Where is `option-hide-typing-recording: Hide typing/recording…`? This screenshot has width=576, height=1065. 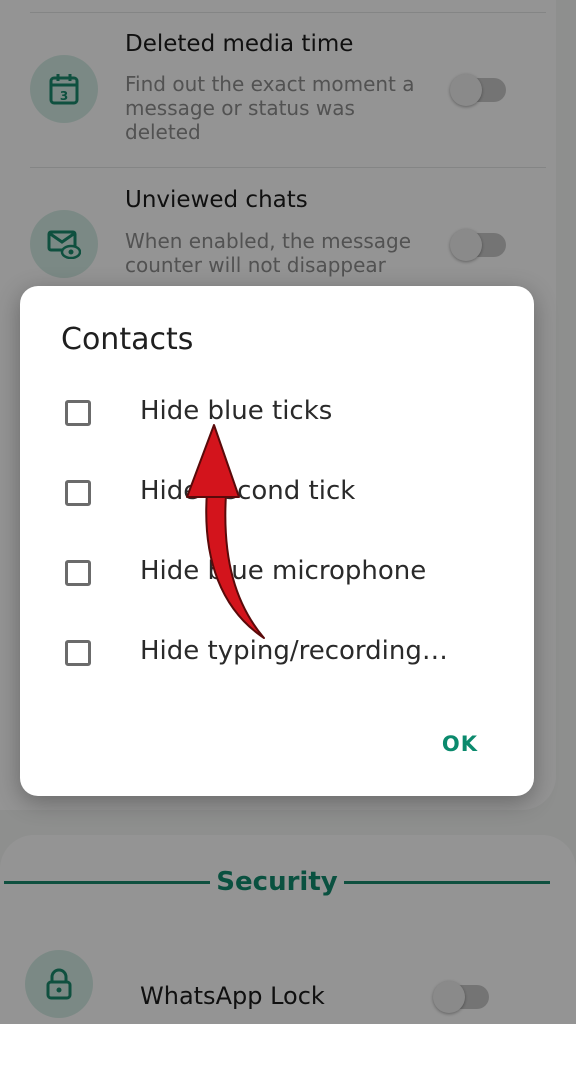
option-hide-typing-recording: Hide typing/recording… is located at coordinates (277, 656).